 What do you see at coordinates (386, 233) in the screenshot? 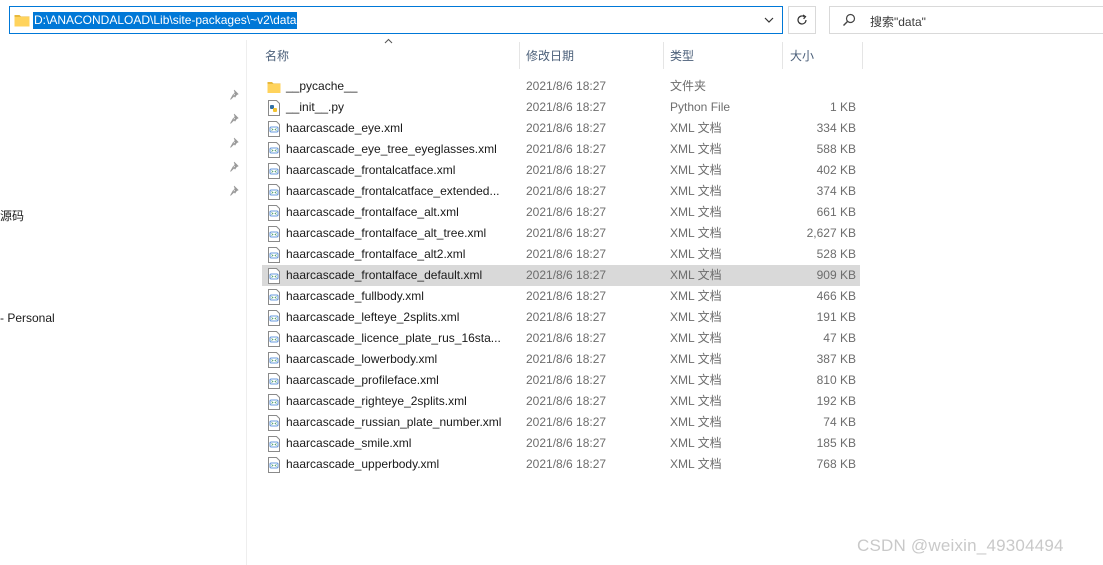
I see `file-name: haarcascade_frontalface_alt_tree.xml` at bounding box center [386, 233].